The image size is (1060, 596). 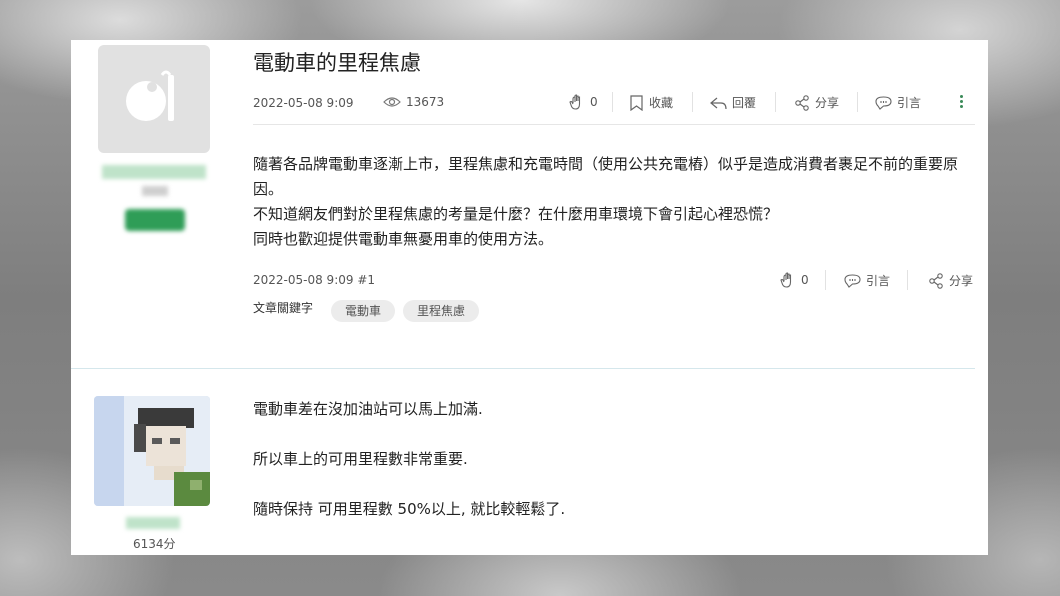 I want to click on reply-paragraph: 電動車差在沒加油站可以馬上加滿., so click(x=368, y=409).